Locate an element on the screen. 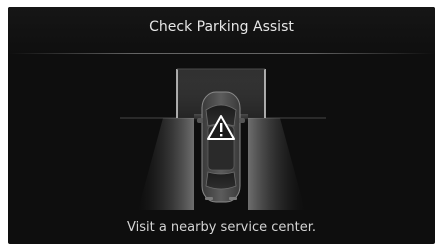  car-icon is located at coordinates (221, 147).